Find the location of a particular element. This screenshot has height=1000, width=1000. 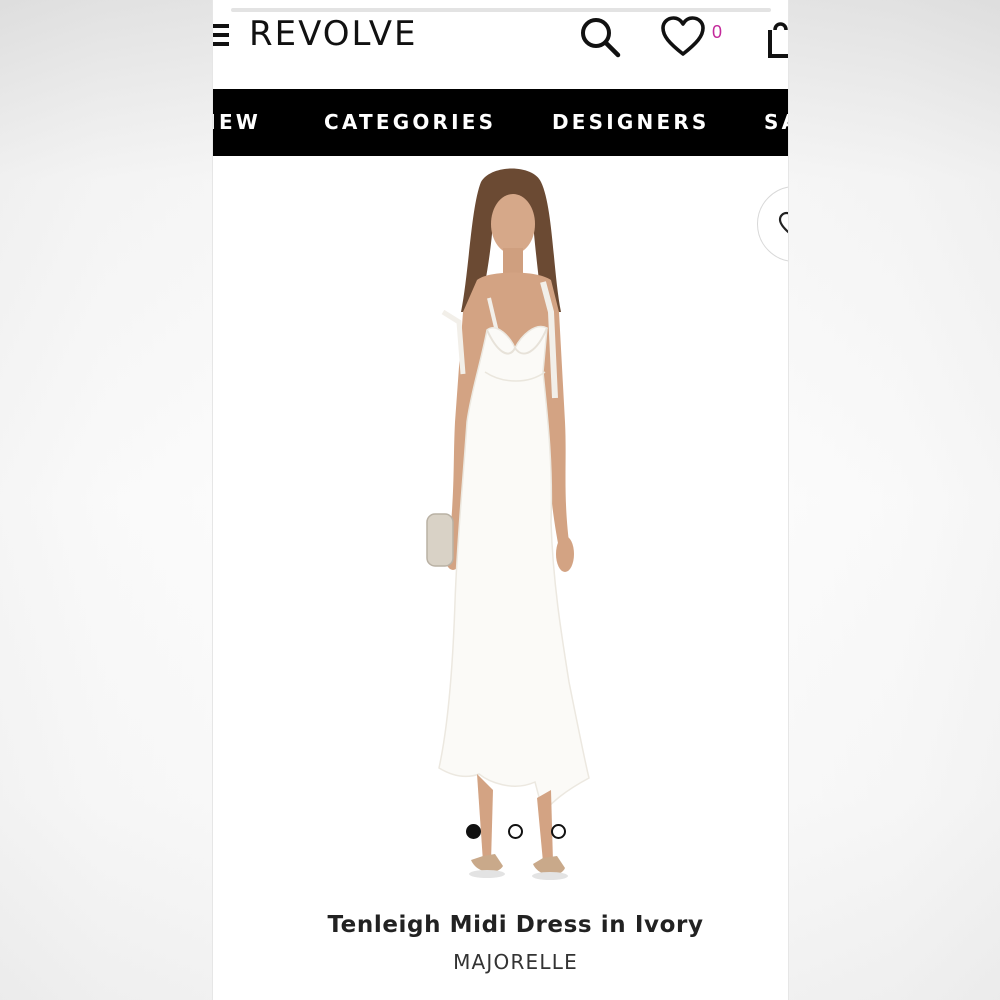

shopping-bag-icon is located at coordinates (777, 37).